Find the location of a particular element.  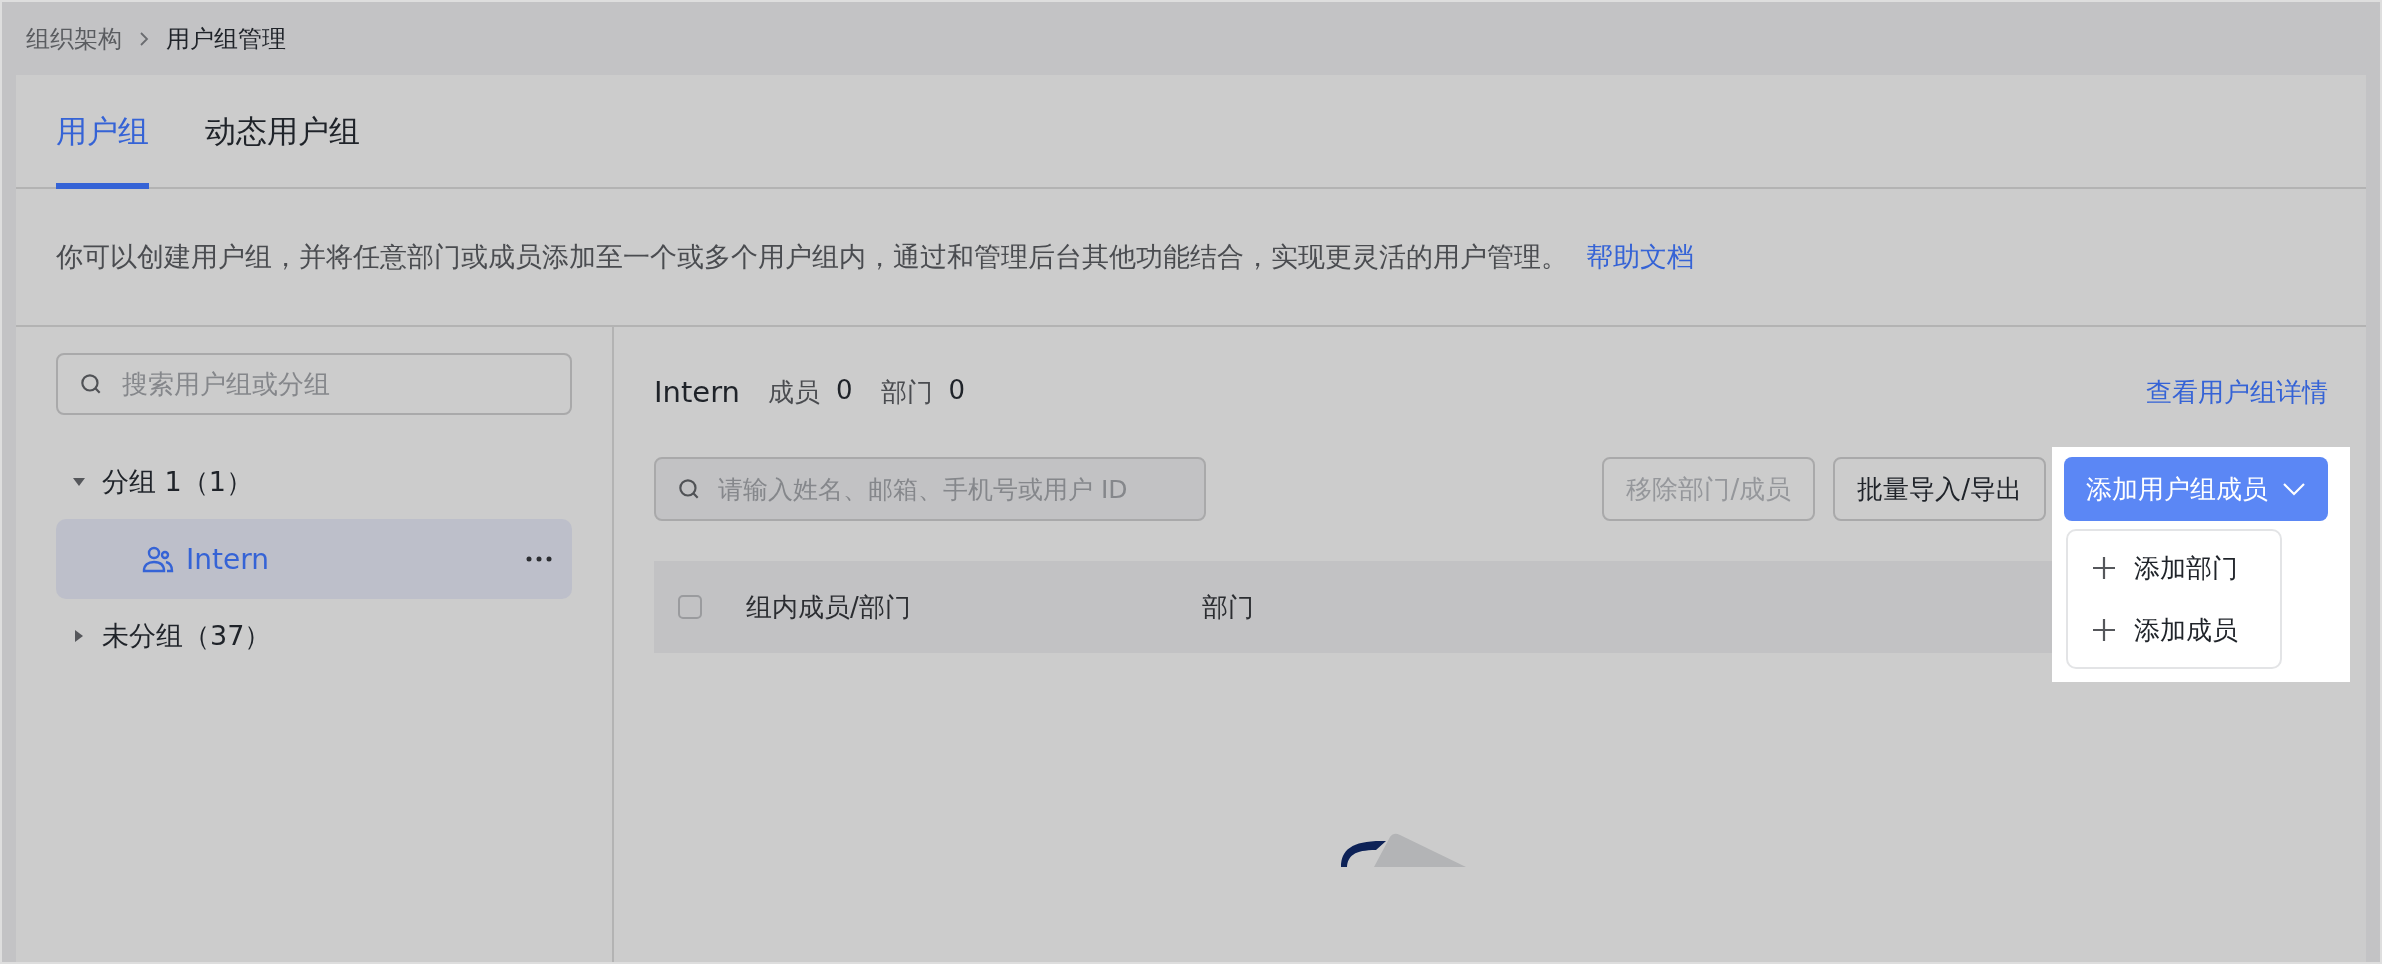

group-details-link: 查看用户组详情 is located at coordinates (2237, 392).